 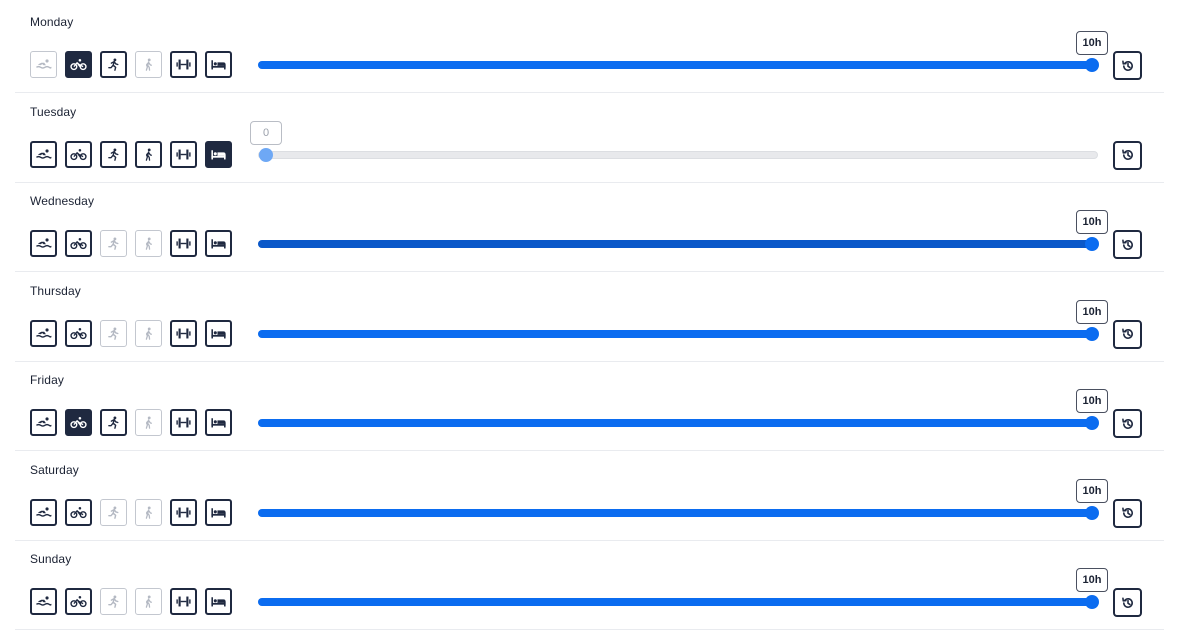 What do you see at coordinates (54, 469) in the screenshot?
I see `day-label: Saturday` at bounding box center [54, 469].